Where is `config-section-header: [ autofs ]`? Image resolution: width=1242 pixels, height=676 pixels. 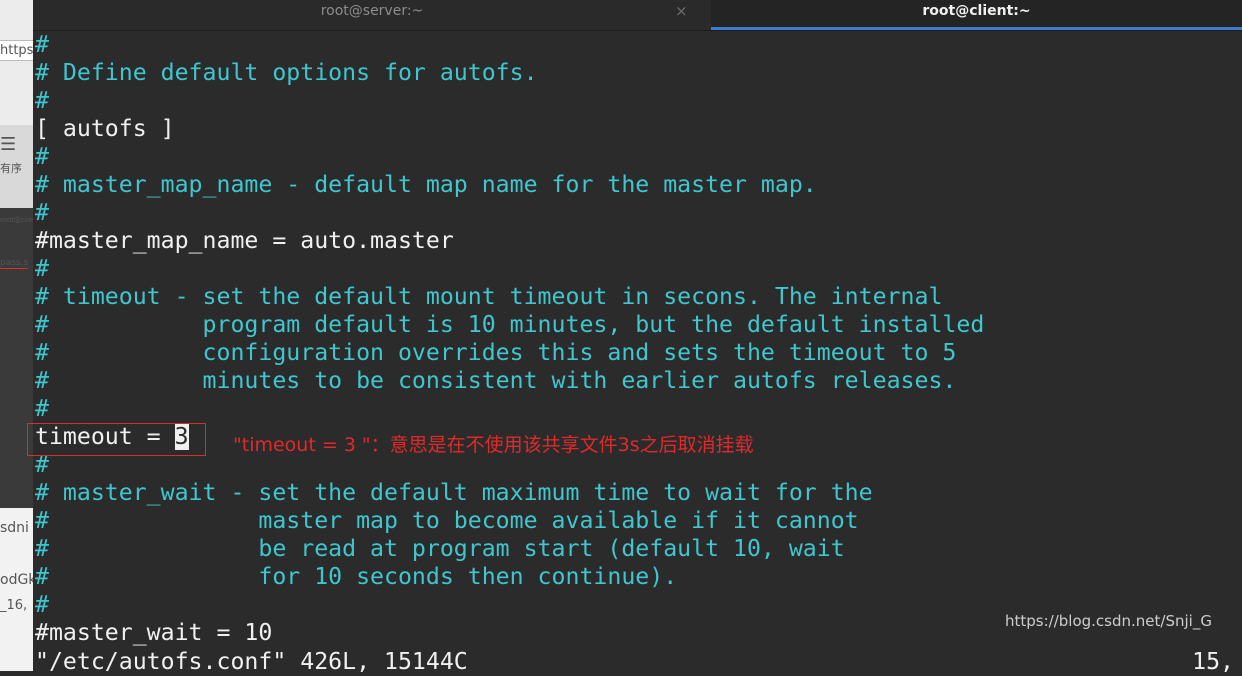 config-section-header: [ autofs ] is located at coordinates (105, 128).